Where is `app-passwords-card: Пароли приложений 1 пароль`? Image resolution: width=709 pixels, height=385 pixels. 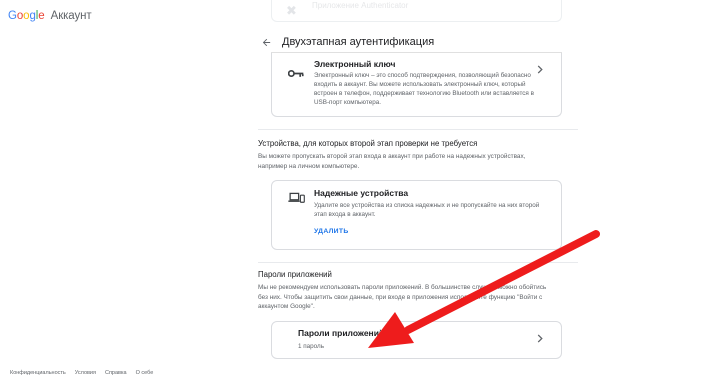
app-passwords-card: Пароли приложений 1 пароль is located at coordinates (416, 340).